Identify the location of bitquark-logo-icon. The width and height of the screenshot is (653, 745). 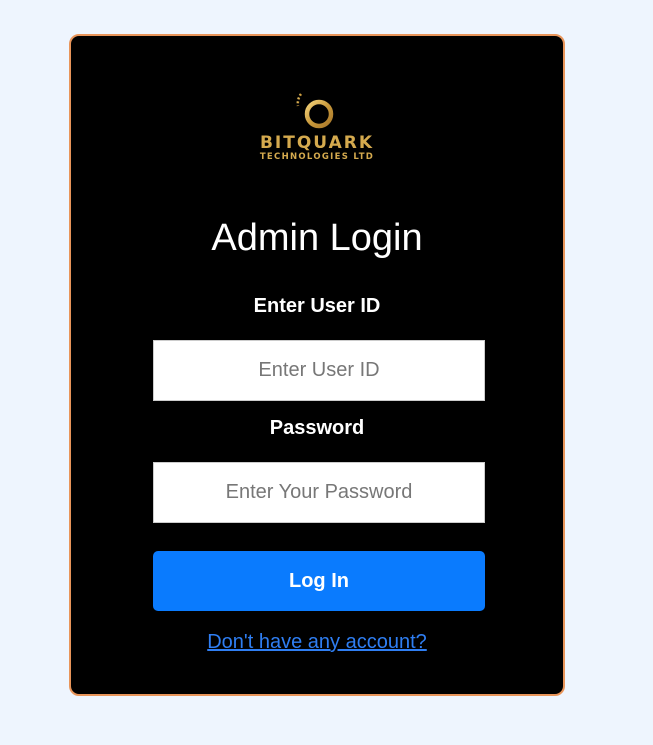
(315, 109).